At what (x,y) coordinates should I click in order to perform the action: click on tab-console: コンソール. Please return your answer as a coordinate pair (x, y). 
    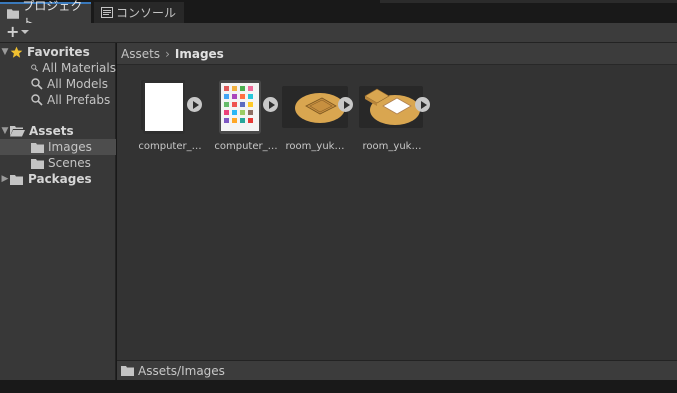
    Looking at the image, I should click on (139, 12).